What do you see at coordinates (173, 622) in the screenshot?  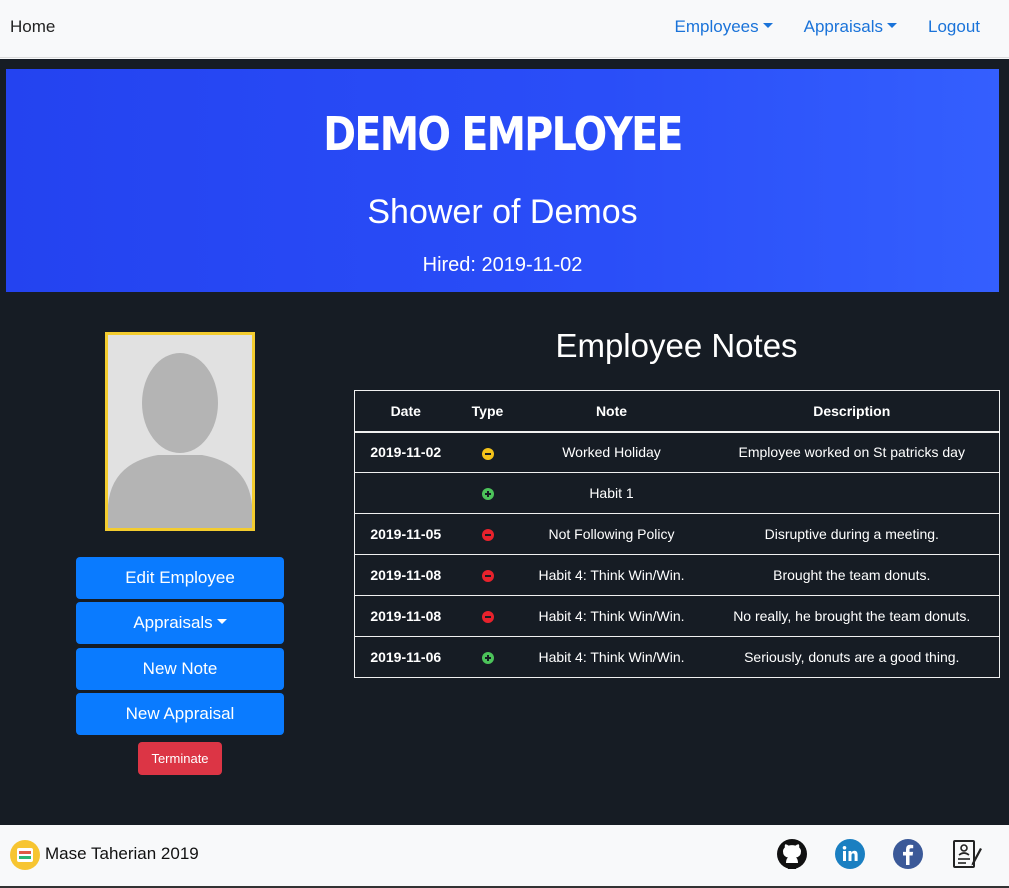 I see `appraisals-button-label: Appraisals` at bounding box center [173, 622].